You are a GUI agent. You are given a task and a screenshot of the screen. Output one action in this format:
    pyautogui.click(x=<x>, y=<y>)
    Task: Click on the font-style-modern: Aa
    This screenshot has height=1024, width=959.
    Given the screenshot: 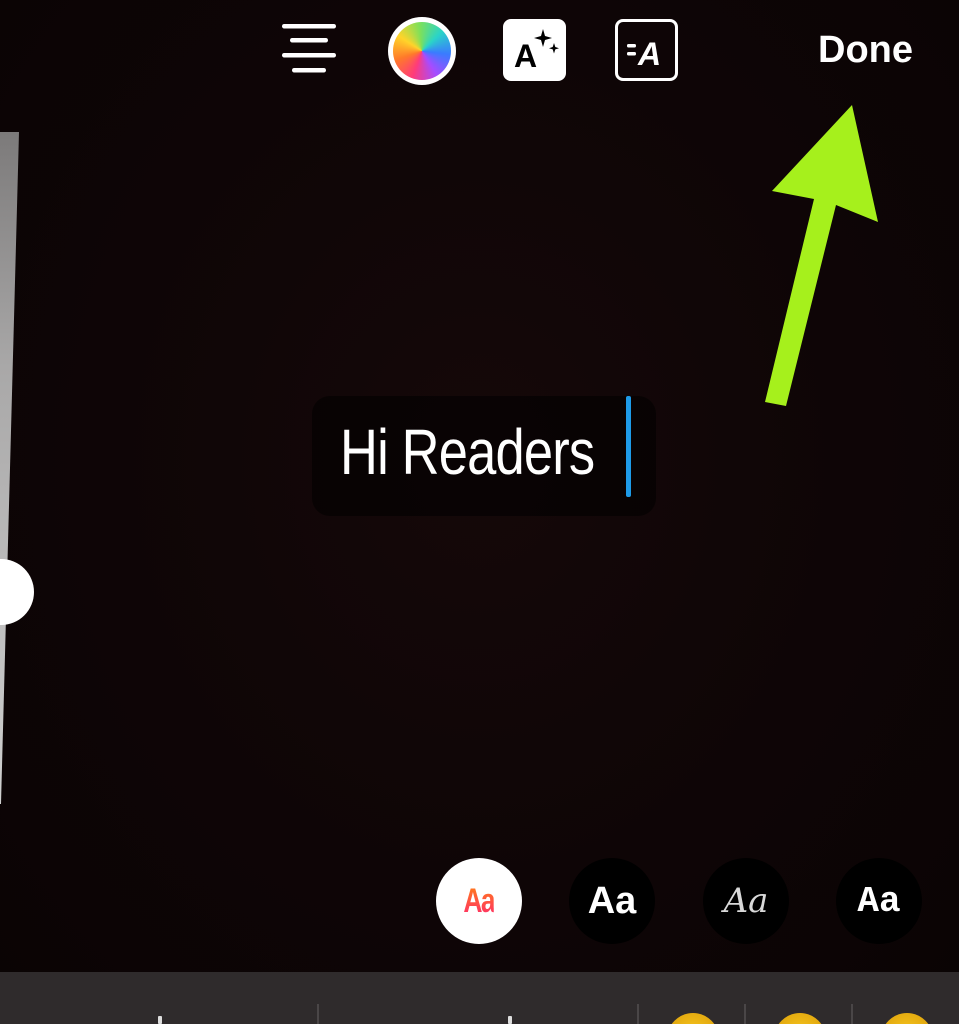 What is the action you would take?
    pyautogui.click(x=612, y=901)
    